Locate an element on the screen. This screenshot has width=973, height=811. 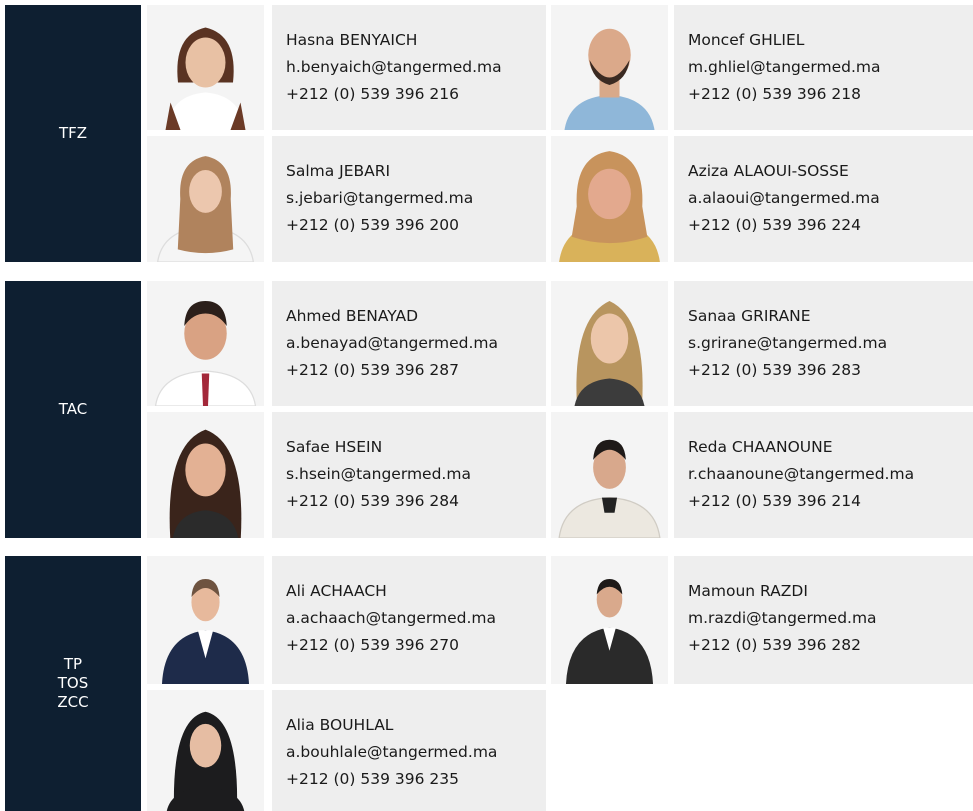
person-email: a.achaach@tangermed.ma is located at coordinates (416, 618).